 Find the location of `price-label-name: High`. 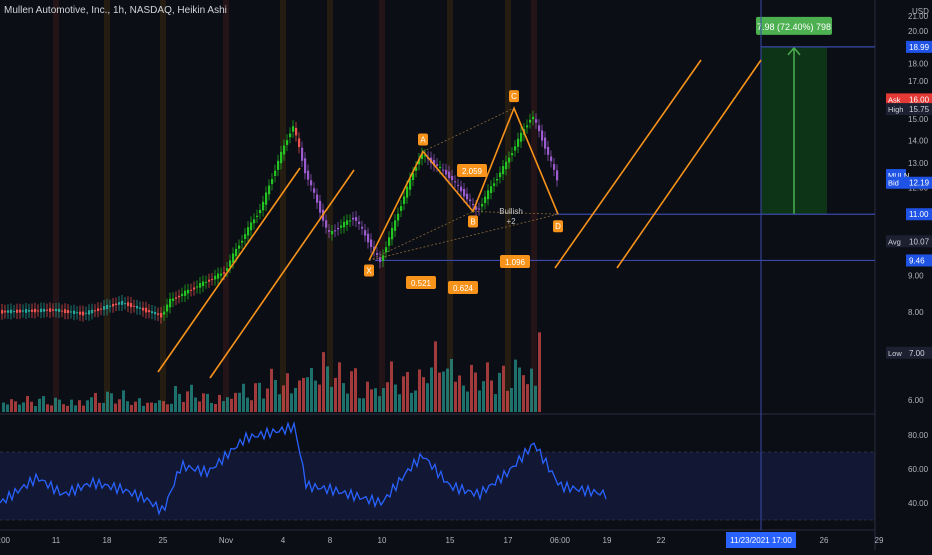

price-label-name: High is located at coordinates (895, 109).